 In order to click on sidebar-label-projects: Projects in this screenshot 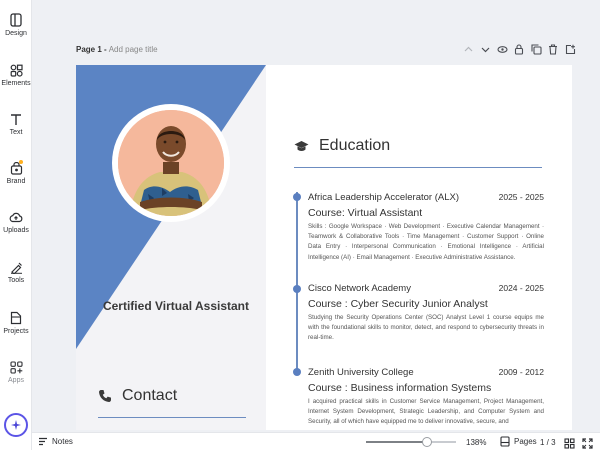, I will do `click(16, 331)`.